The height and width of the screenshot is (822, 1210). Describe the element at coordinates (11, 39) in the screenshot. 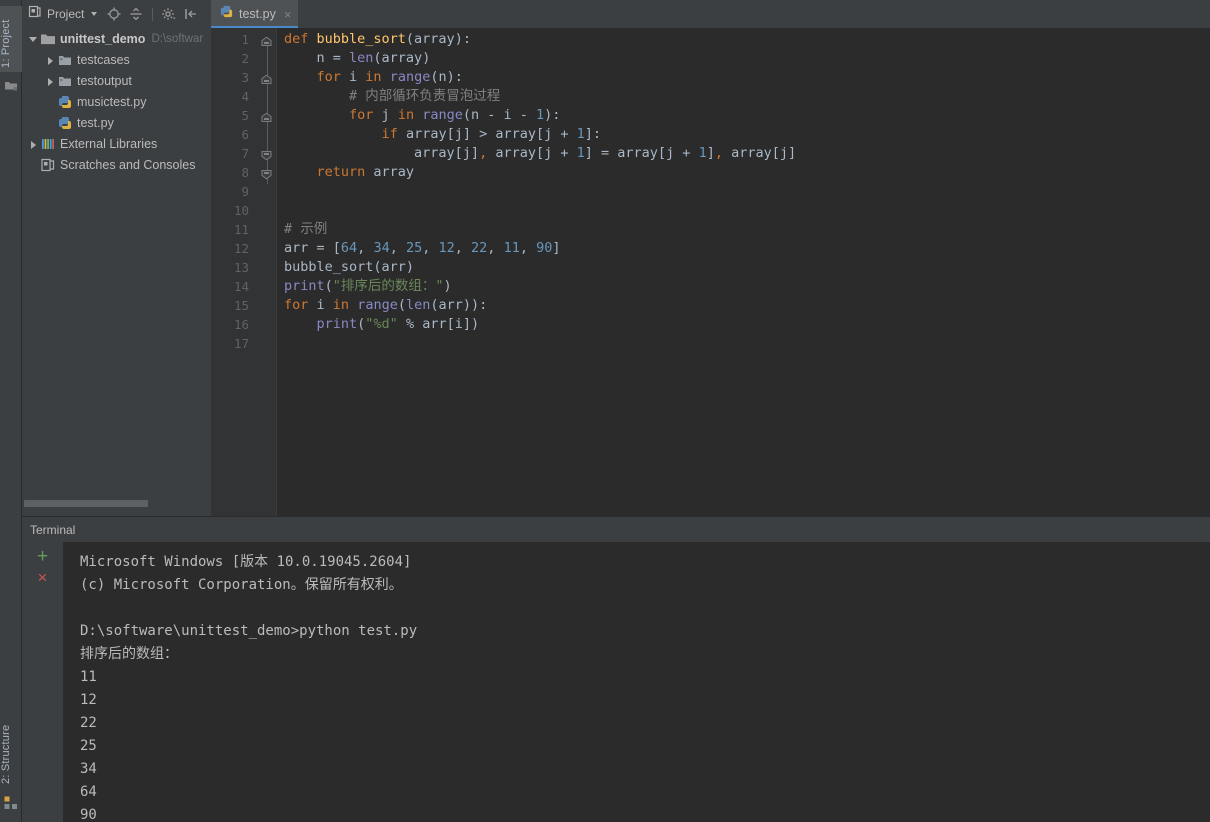

I see `sidebar-tab-project: 1: Project` at that location.